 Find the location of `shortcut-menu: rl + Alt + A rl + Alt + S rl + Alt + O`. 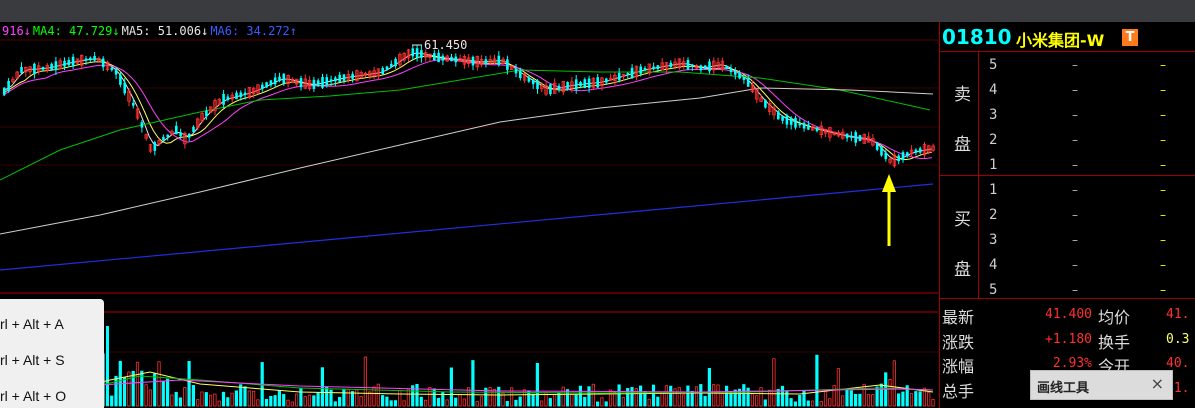

shortcut-menu: rl + Alt + A rl + Alt + S rl + Alt + O is located at coordinates (52, 353).